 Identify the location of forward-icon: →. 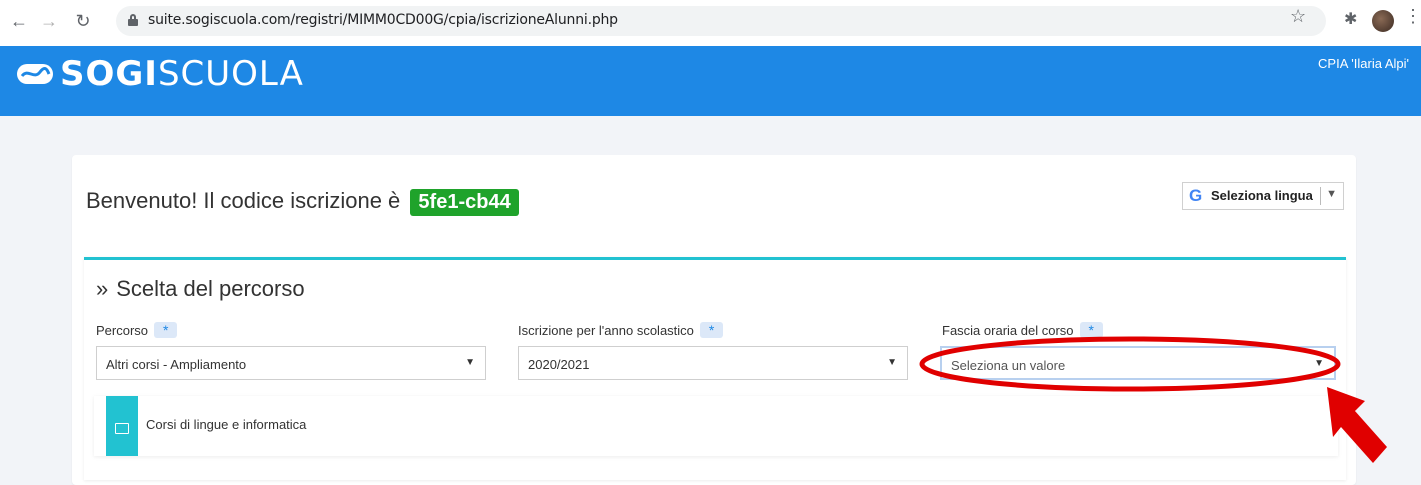
(49, 21).